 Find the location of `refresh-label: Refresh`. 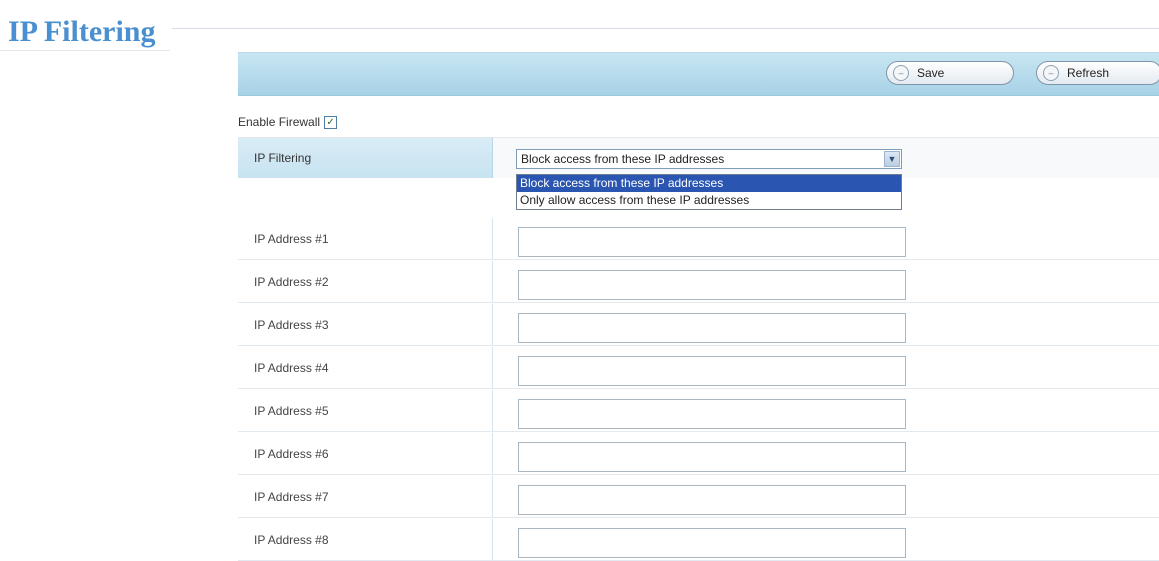

refresh-label: Refresh is located at coordinates (1088, 73).